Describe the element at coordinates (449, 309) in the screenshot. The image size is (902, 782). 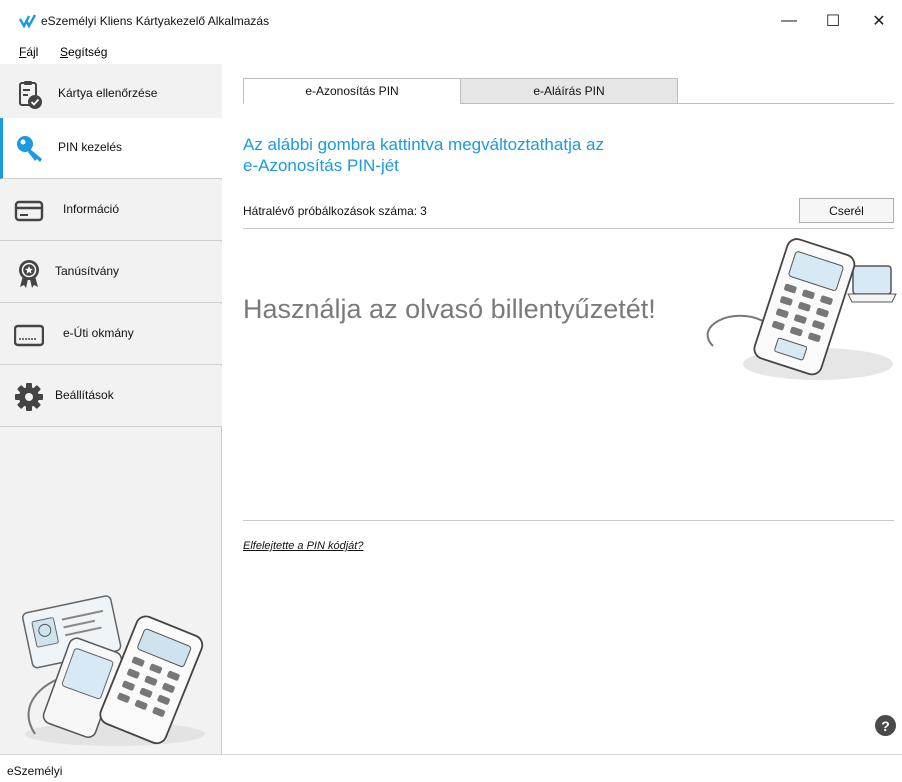
I see `reader-keypad-message: Használja az olvasó billentyűzetét!` at that location.